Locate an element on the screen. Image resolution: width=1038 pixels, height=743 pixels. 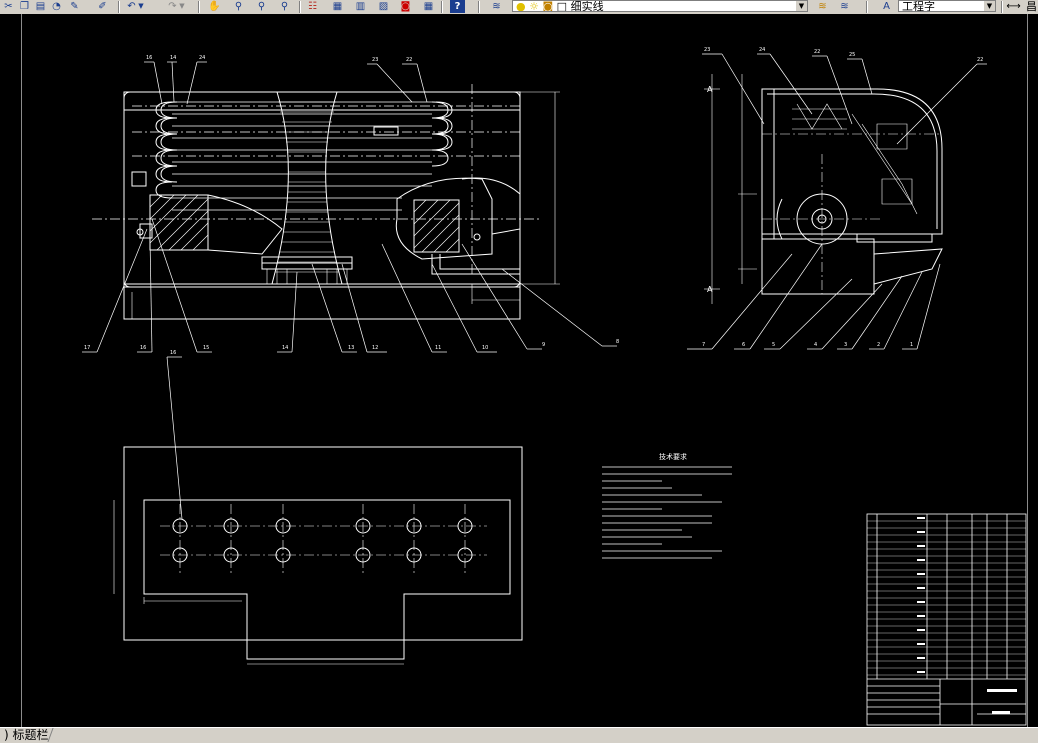
markup-icon: ◙ is located at coordinates (405, 6).